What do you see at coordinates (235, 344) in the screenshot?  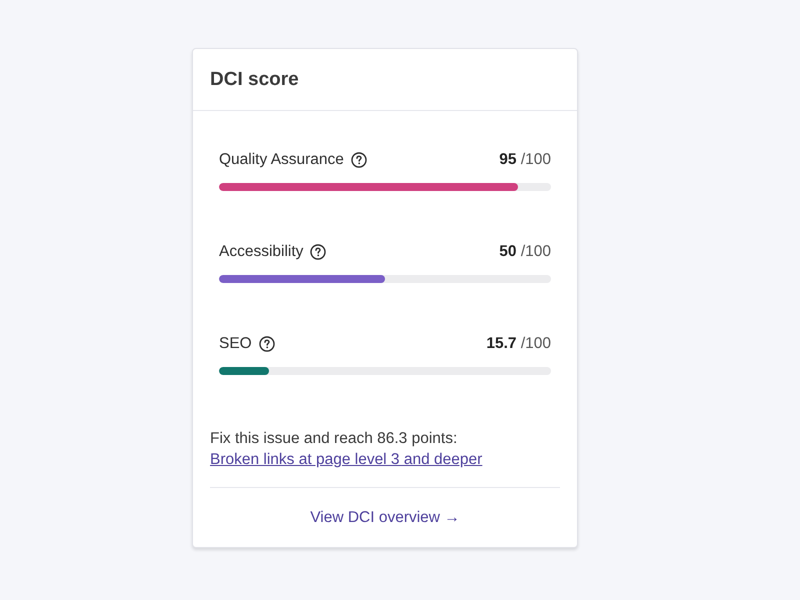 I see `metric-label: SEO` at bounding box center [235, 344].